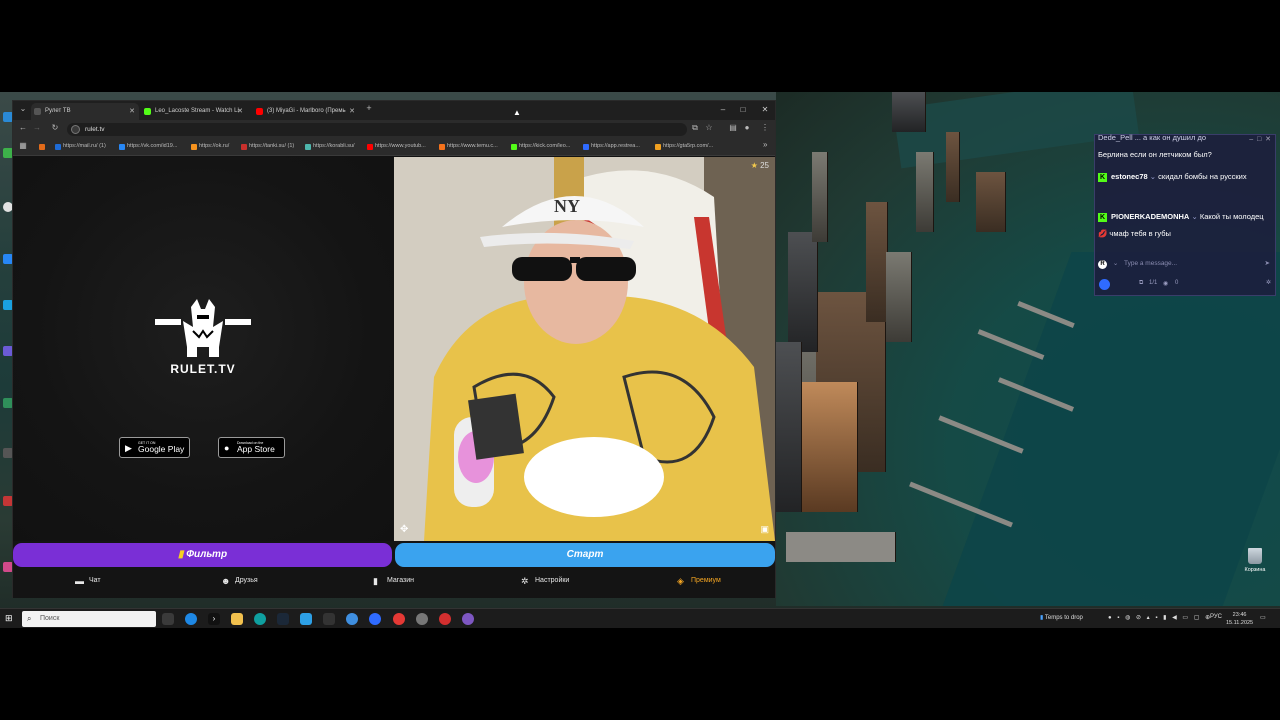 This screenshot has height=720, width=1280. Describe the element at coordinates (210, 146) in the screenshot. I see `bookmark-item: https://ok.ru/` at that location.